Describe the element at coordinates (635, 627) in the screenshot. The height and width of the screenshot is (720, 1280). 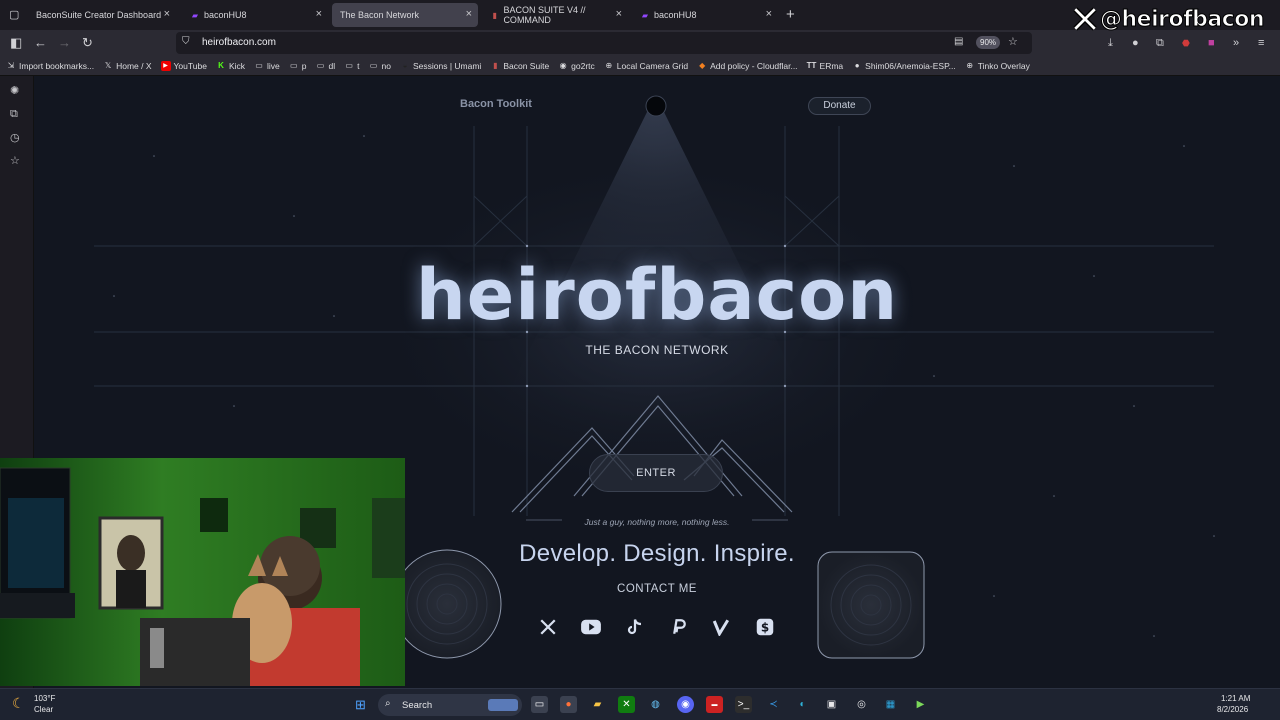
I see `tiktok-icon` at that location.